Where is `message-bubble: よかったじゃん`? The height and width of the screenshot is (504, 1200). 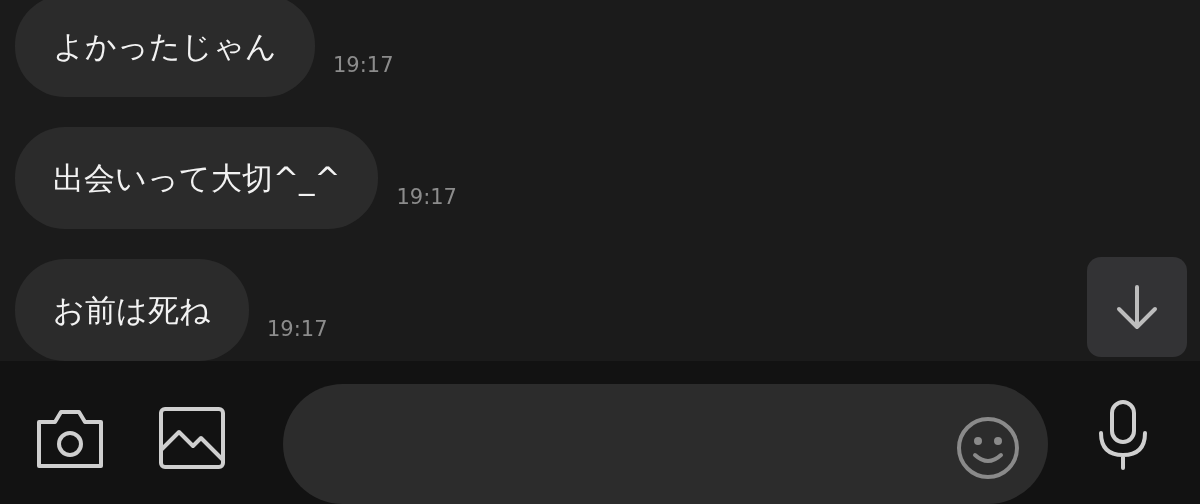 message-bubble: よかったじゃん is located at coordinates (165, 48).